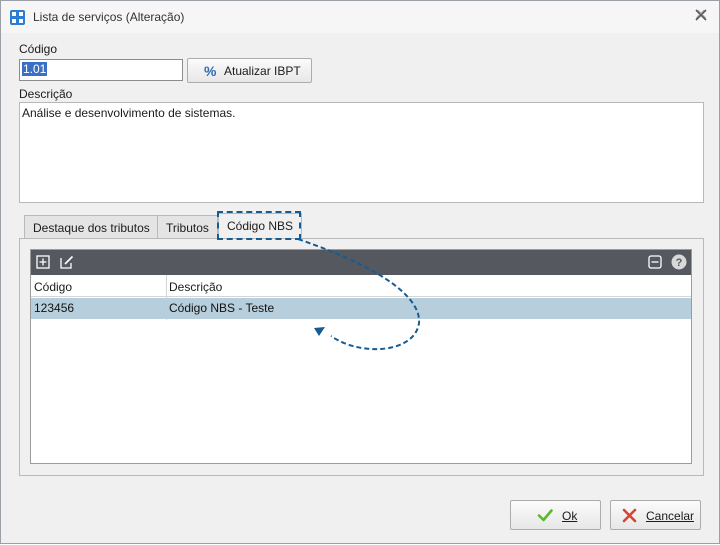 This screenshot has width=720, height=545. I want to click on title-bar: Lista de serviços (Alteração), so click(360, 17).